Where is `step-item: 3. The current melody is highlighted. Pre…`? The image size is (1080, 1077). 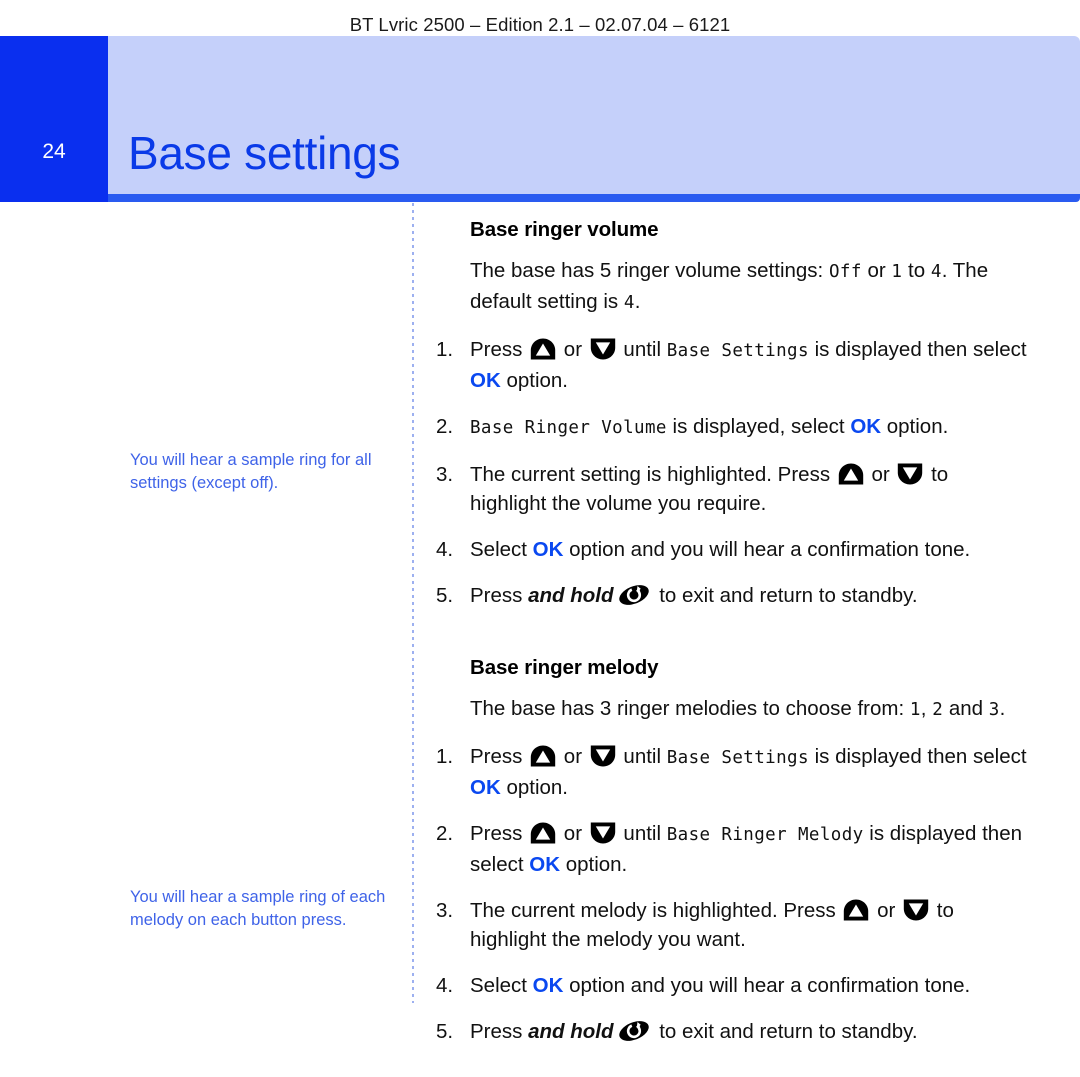 step-item: 3. The current melody is highlighted. Pre… is located at coordinates (733, 925).